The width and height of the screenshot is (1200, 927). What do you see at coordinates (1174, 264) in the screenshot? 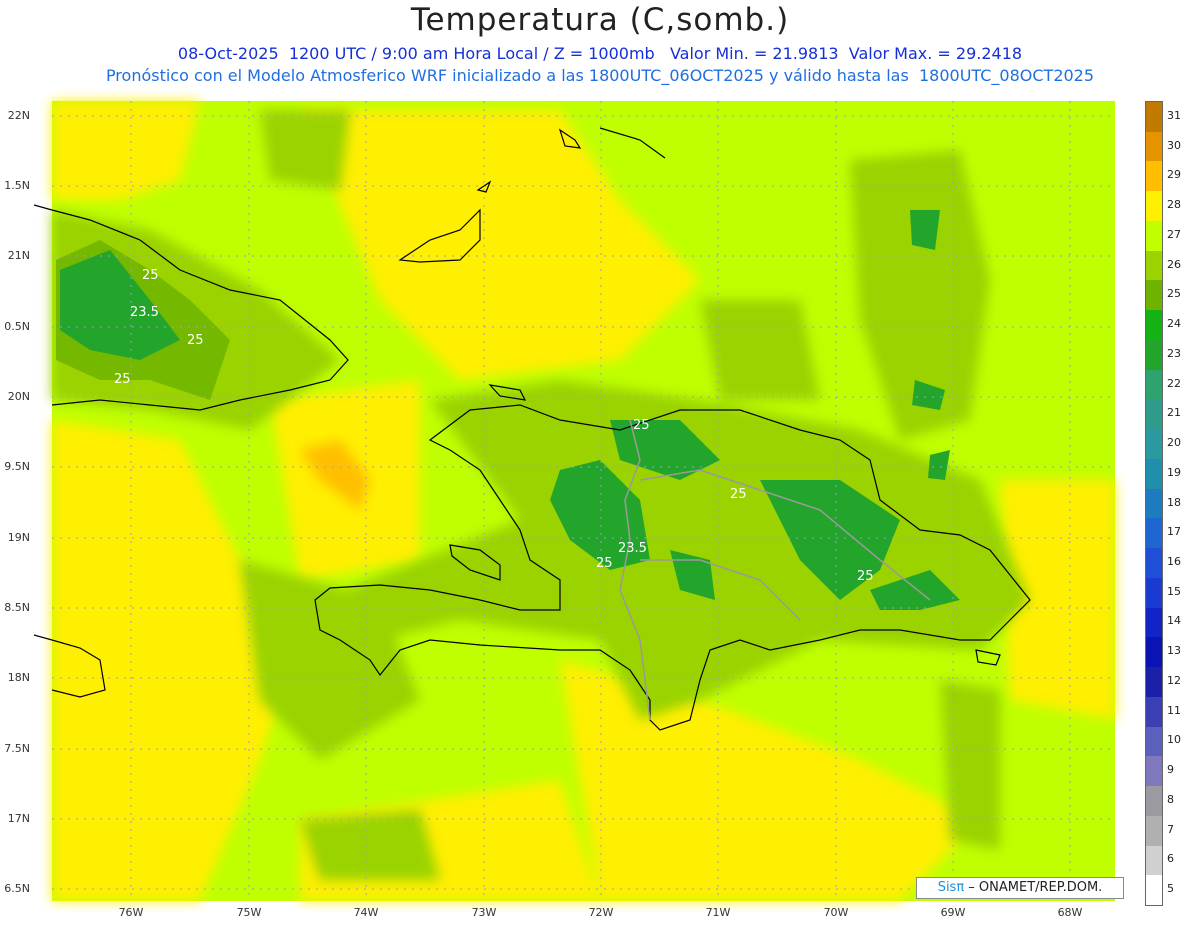
I see `colorbar-label: 26` at bounding box center [1174, 264].